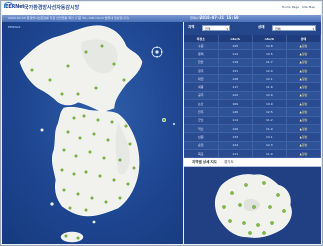  What do you see at coordinates (235, 71) in the screenshot?
I see `dose-rate-cell: 131` at bounding box center [235, 71].